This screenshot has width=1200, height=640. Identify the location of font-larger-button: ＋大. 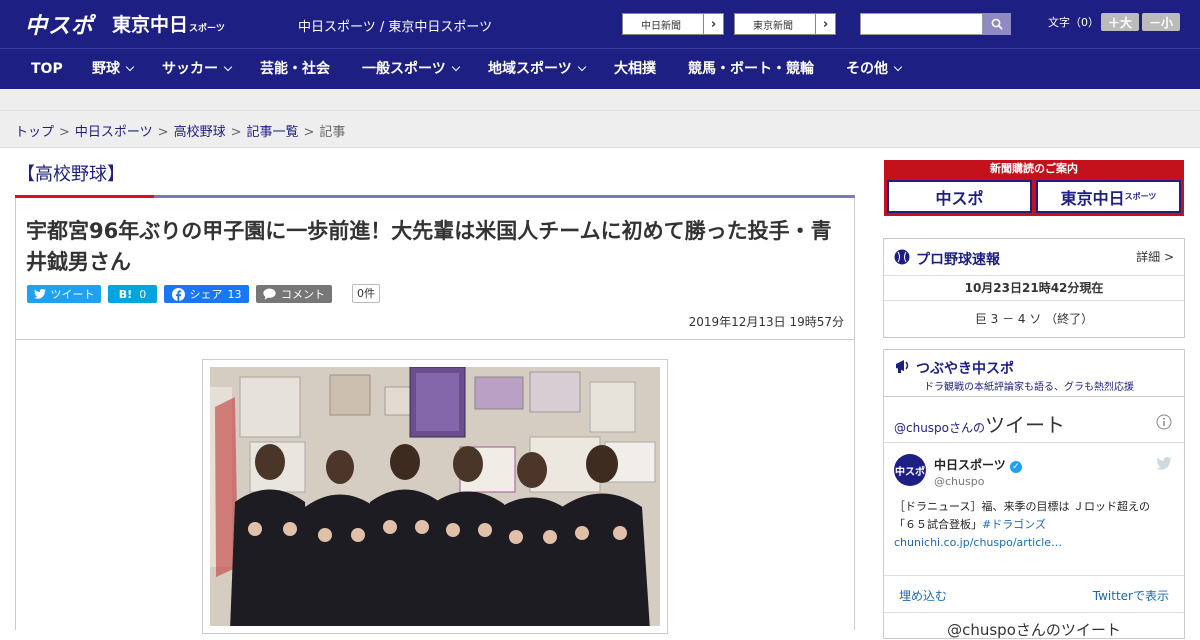
(1120, 22).